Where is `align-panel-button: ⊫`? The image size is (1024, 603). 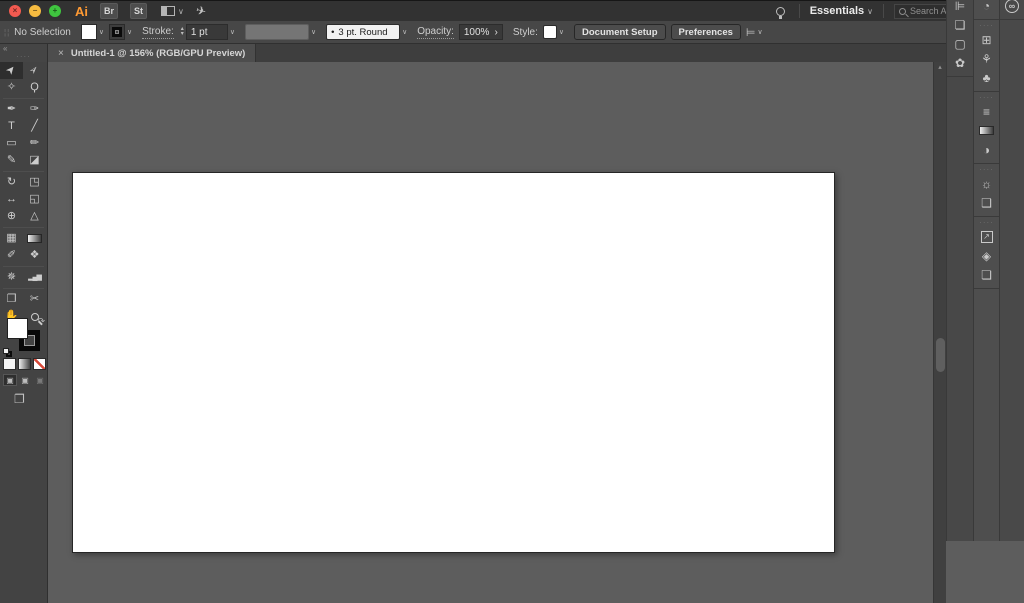 align-panel-button: ⊫ is located at coordinates (960, 7).